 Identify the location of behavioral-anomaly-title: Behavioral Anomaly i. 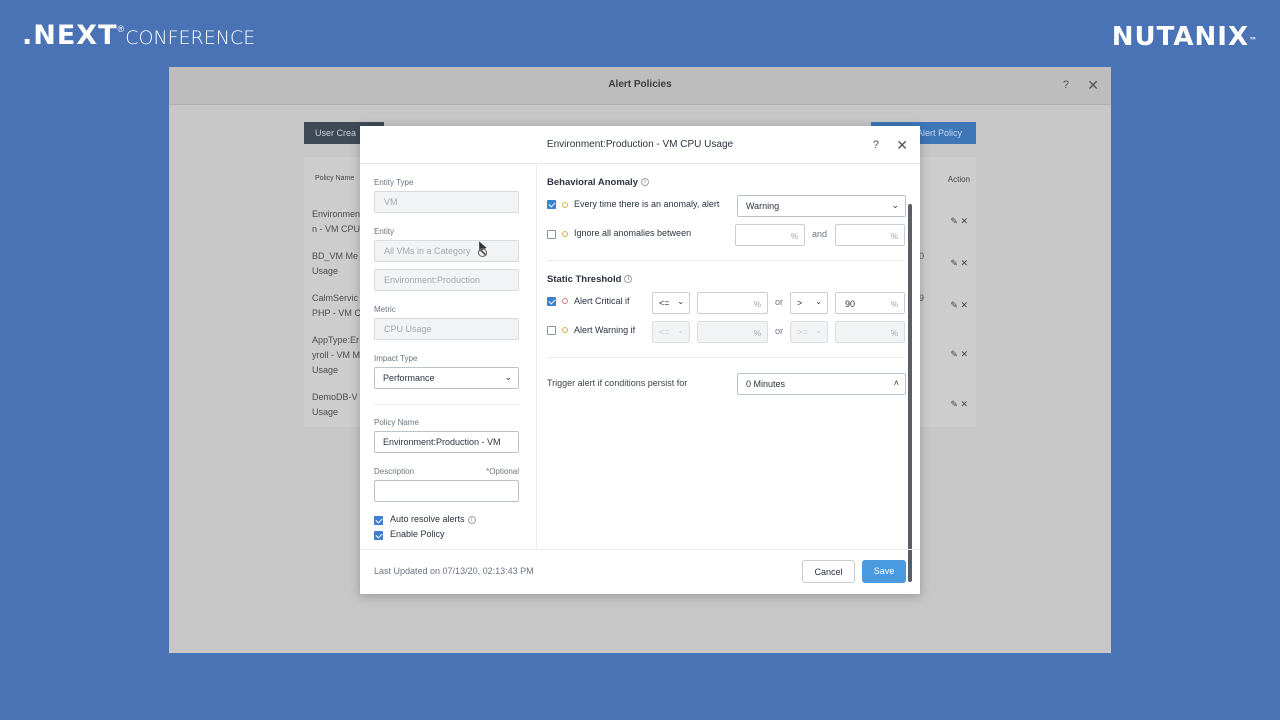
(598, 182).